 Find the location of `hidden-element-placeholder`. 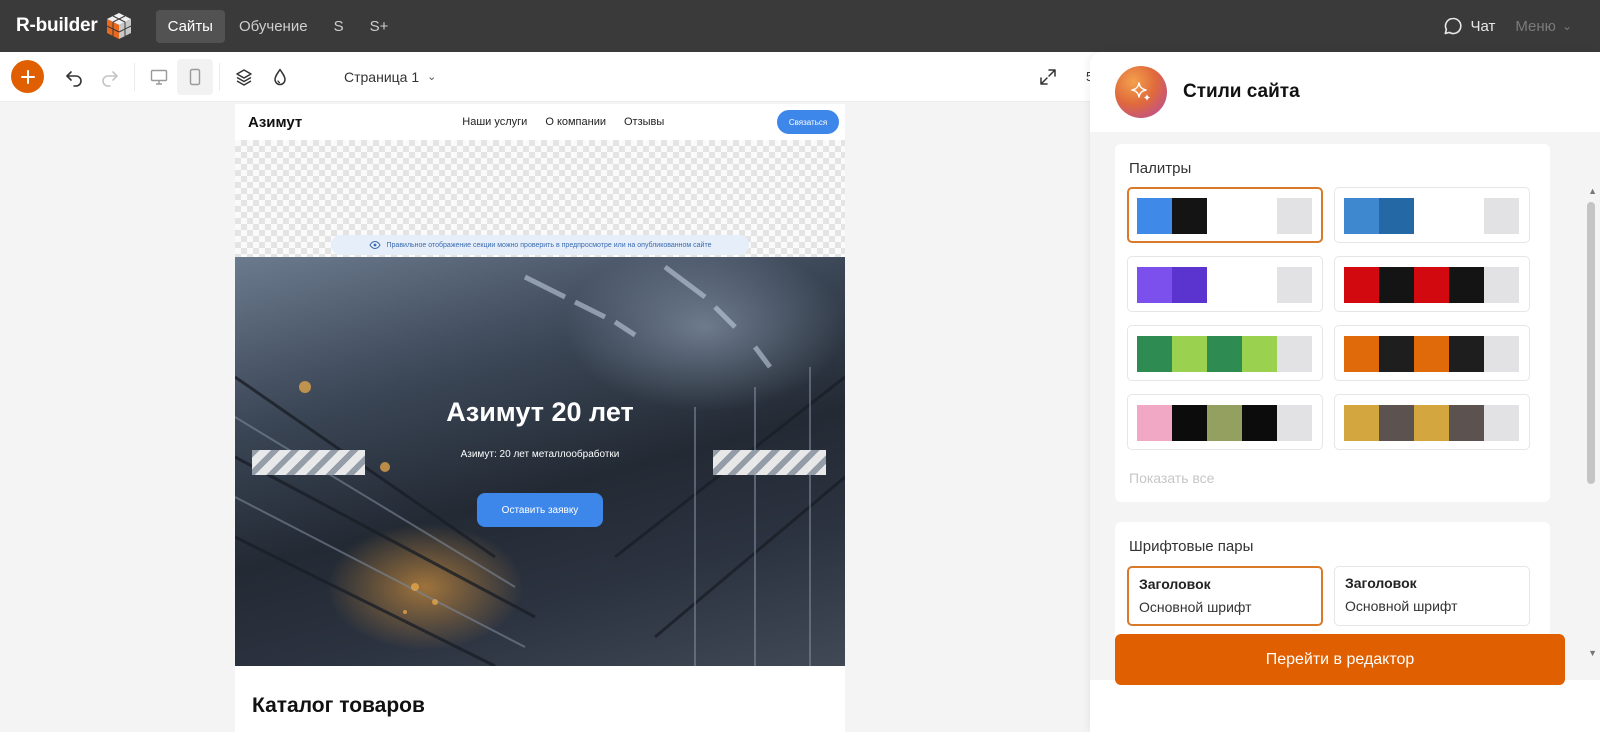

hidden-element-placeholder is located at coordinates (308, 462).